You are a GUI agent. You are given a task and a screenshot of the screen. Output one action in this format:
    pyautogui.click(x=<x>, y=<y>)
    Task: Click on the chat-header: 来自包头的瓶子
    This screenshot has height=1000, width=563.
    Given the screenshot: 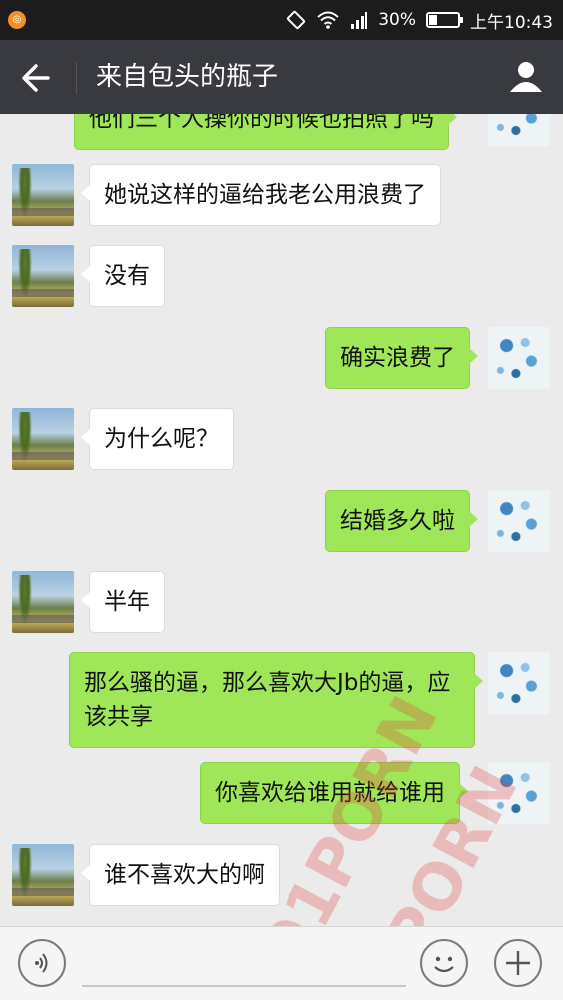 What is the action you would take?
    pyautogui.click(x=281, y=77)
    